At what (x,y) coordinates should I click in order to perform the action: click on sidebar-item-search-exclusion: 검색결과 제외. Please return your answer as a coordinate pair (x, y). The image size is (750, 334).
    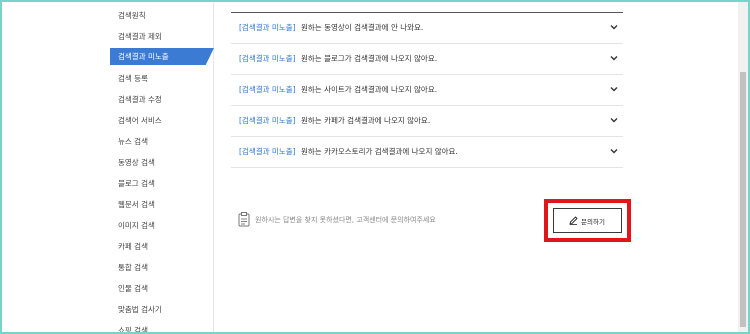
    Looking at the image, I should click on (140, 36).